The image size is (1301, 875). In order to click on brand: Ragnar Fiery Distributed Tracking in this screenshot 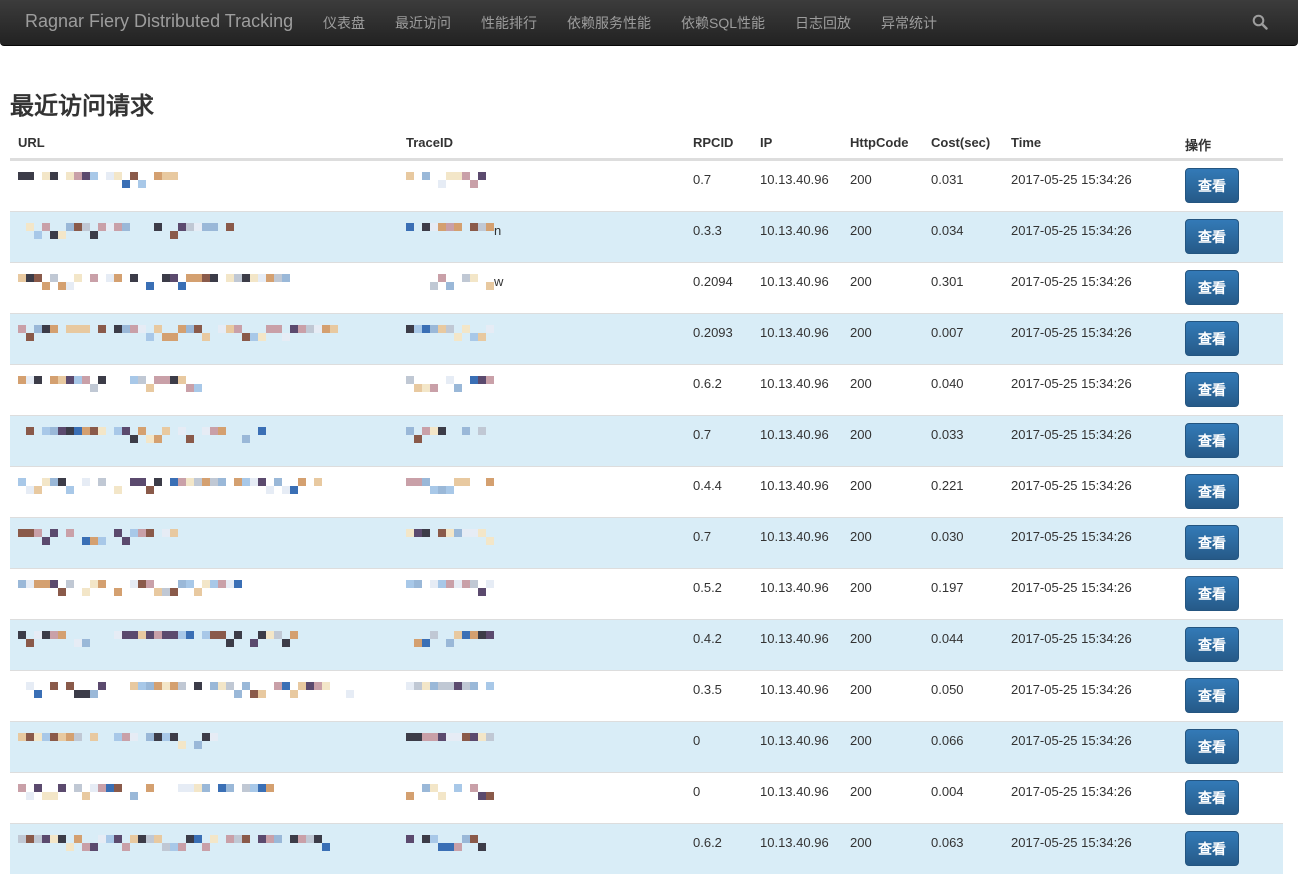, I will do `click(159, 21)`.